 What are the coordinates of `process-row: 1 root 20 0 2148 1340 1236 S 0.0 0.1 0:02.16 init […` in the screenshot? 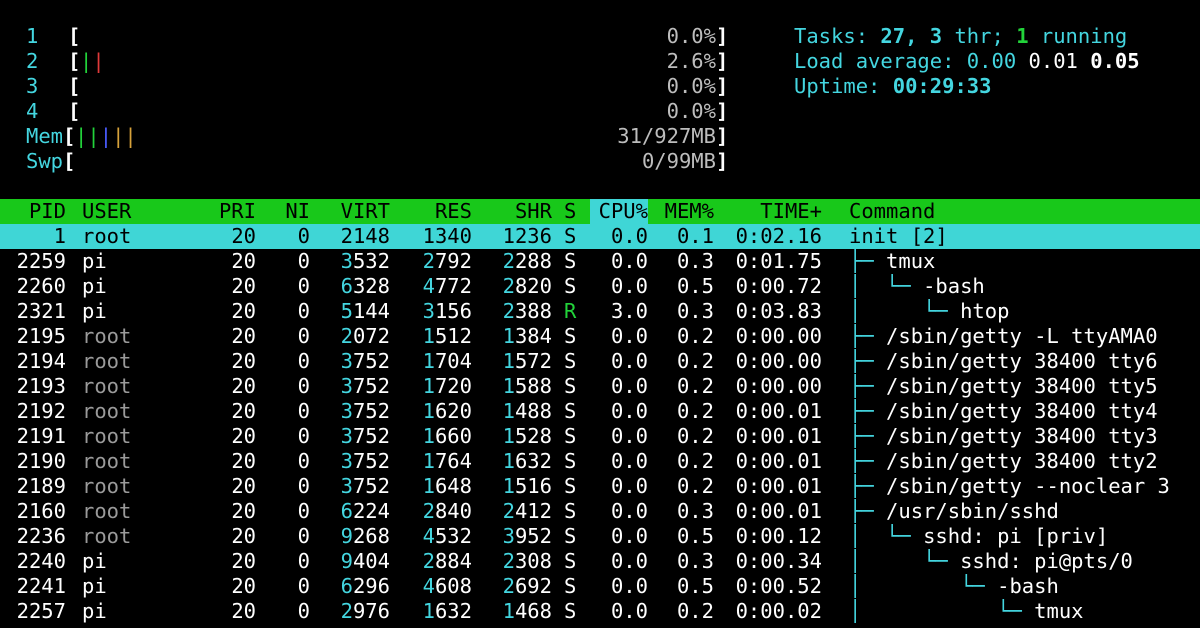 It's located at (600, 236).